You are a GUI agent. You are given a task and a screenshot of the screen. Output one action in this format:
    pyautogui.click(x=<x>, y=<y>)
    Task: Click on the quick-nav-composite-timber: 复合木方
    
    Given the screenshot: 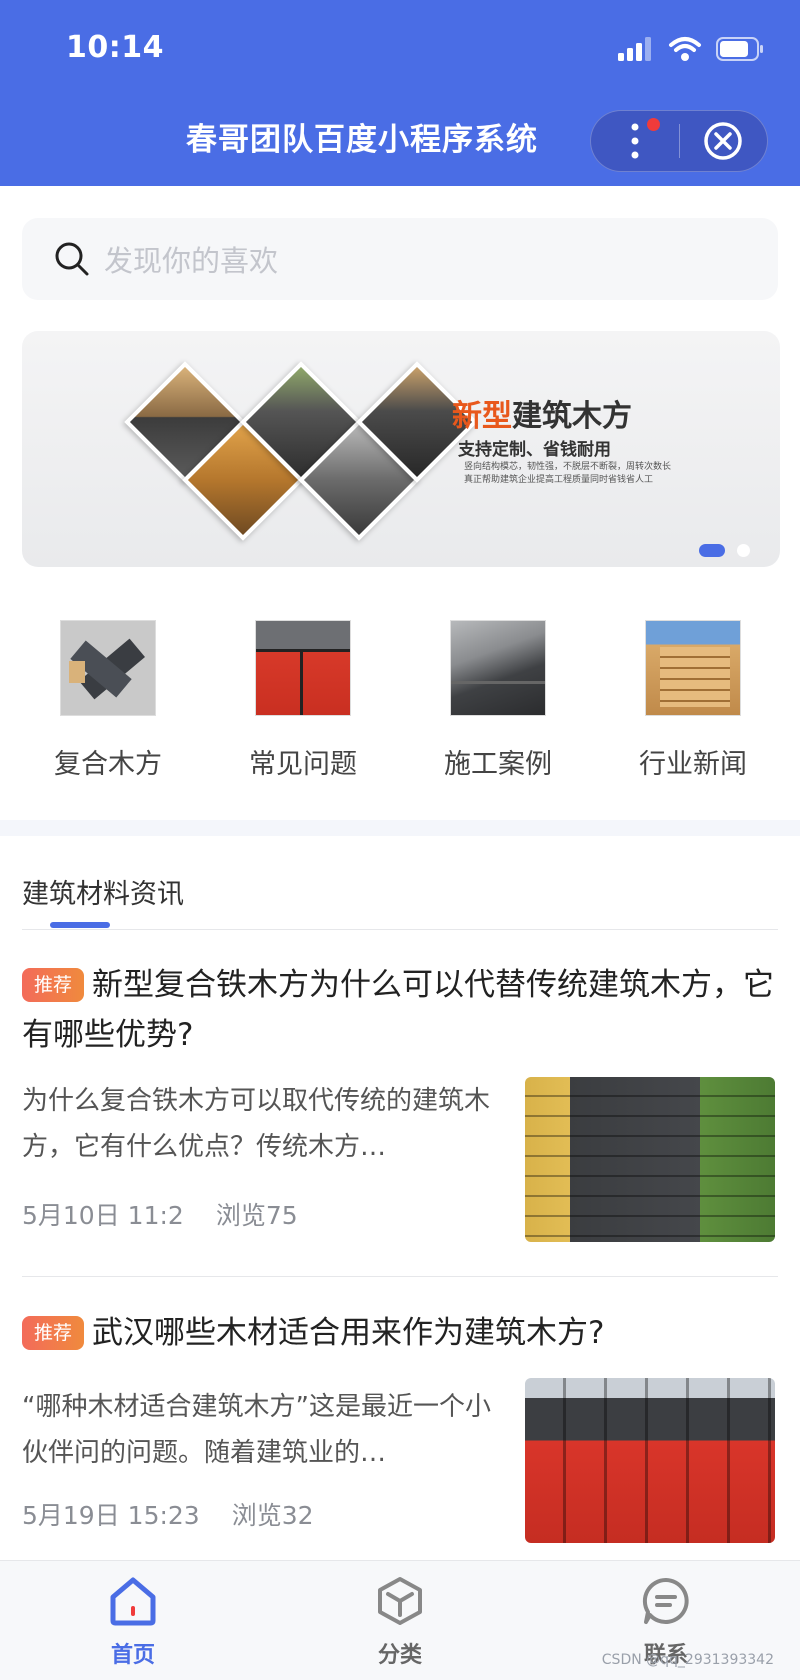 What is the action you would take?
    pyautogui.click(x=108, y=700)
    